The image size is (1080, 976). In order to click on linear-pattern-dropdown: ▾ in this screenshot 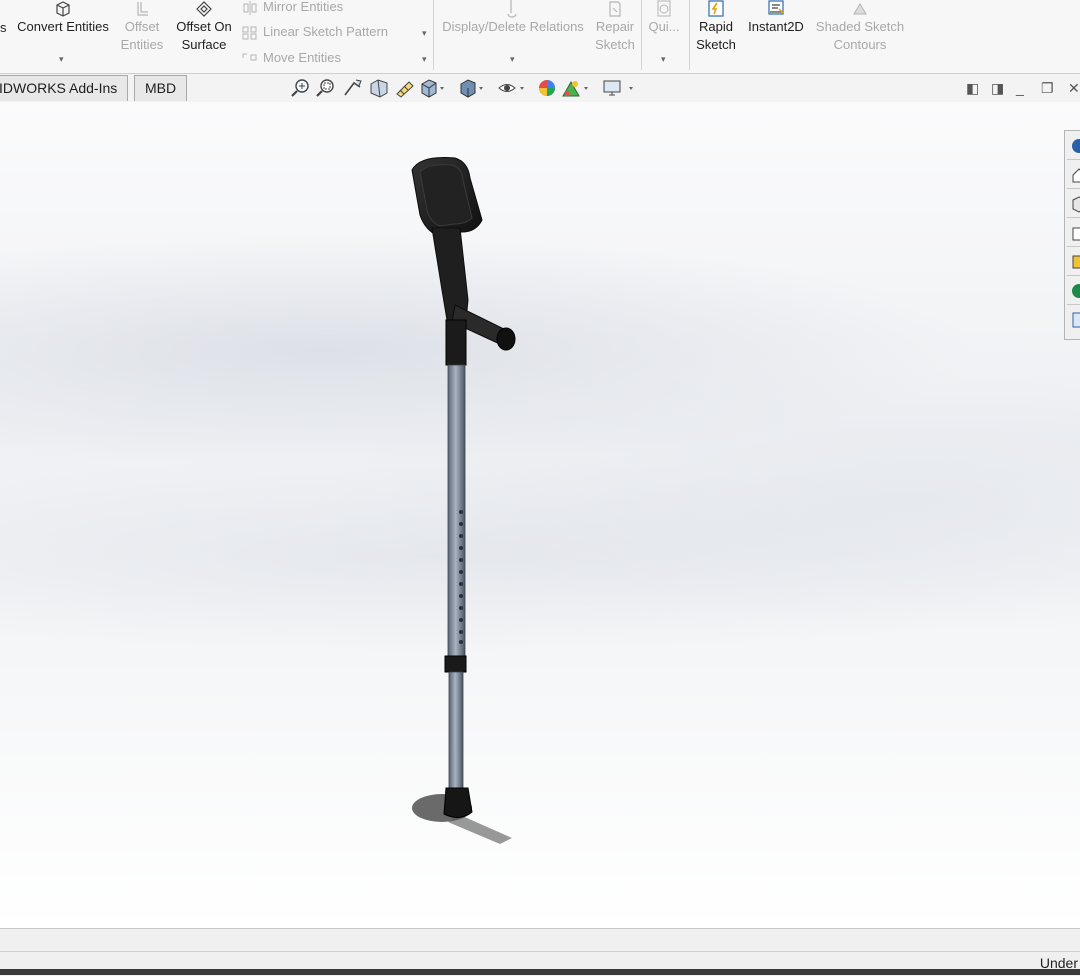, I will do `click(424, 33)`.